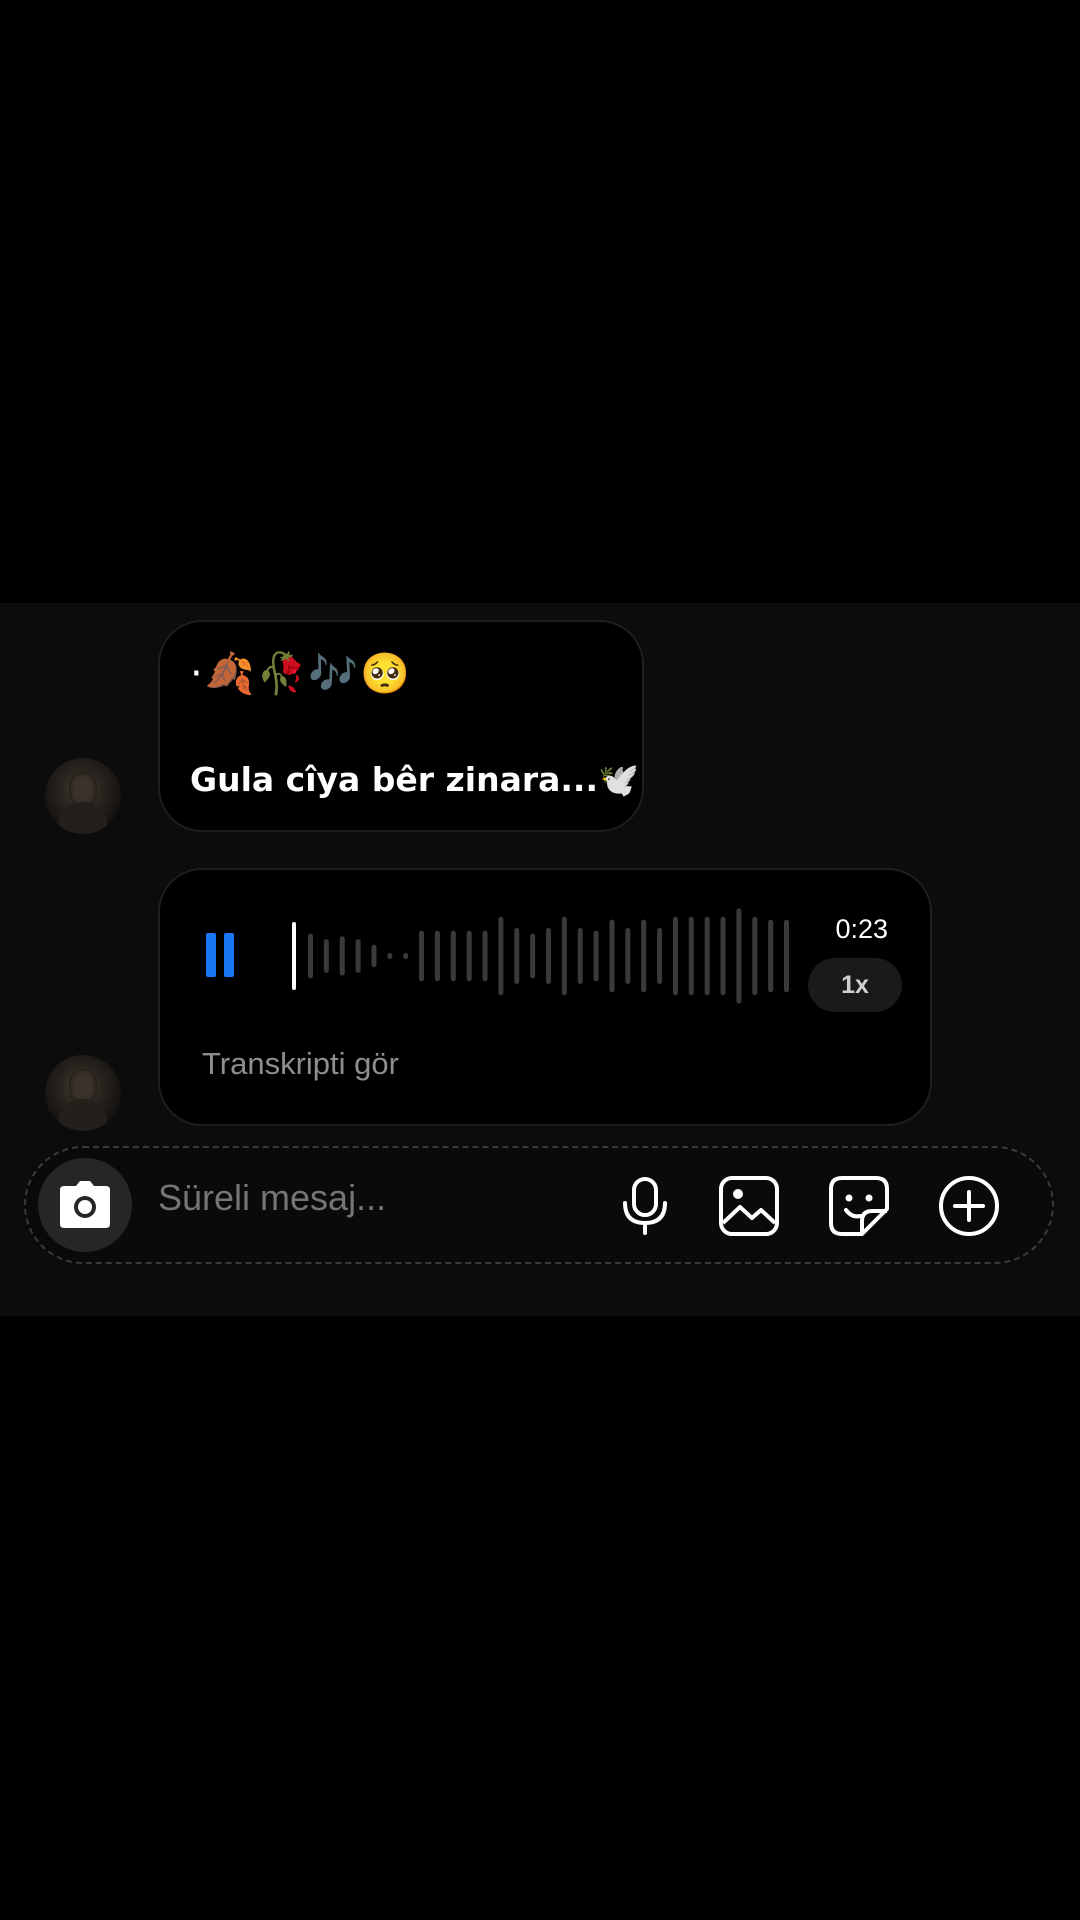 This screenshot has height=1920, width=1080. I want to click on message-composer, so click(539, 1205).